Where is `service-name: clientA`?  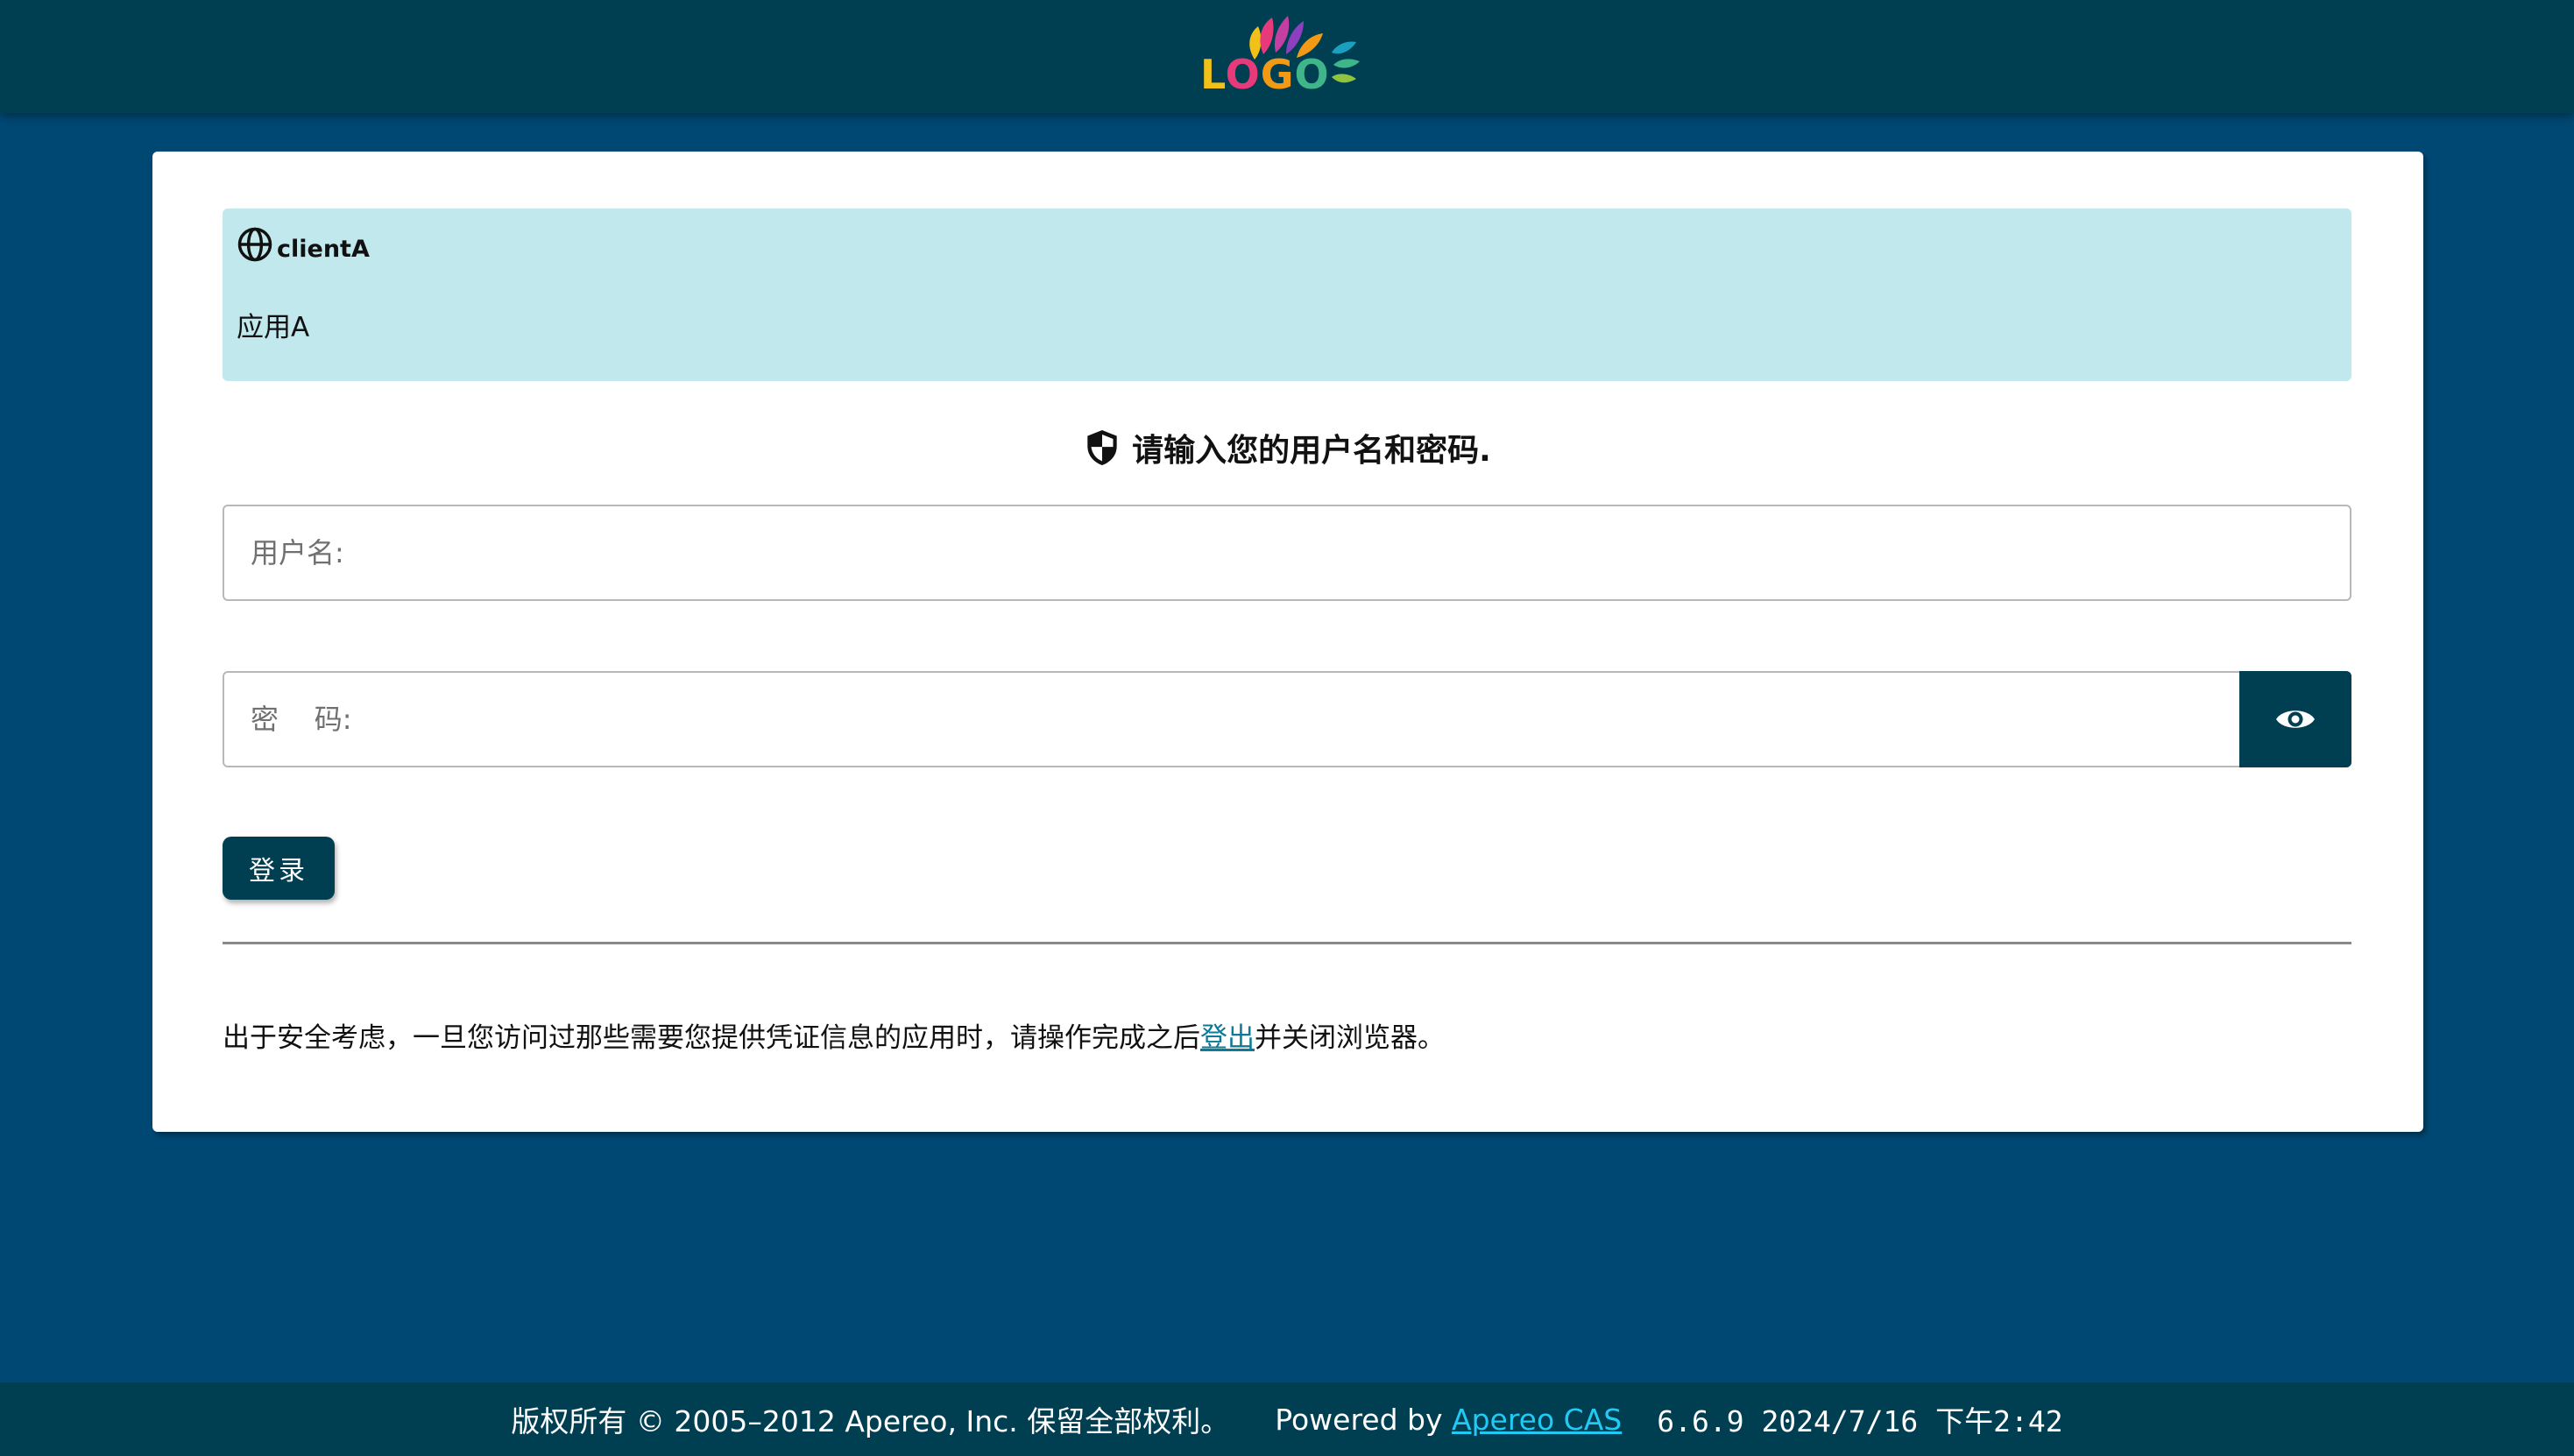
service-name: clientA is located at coordinates (324, 250).